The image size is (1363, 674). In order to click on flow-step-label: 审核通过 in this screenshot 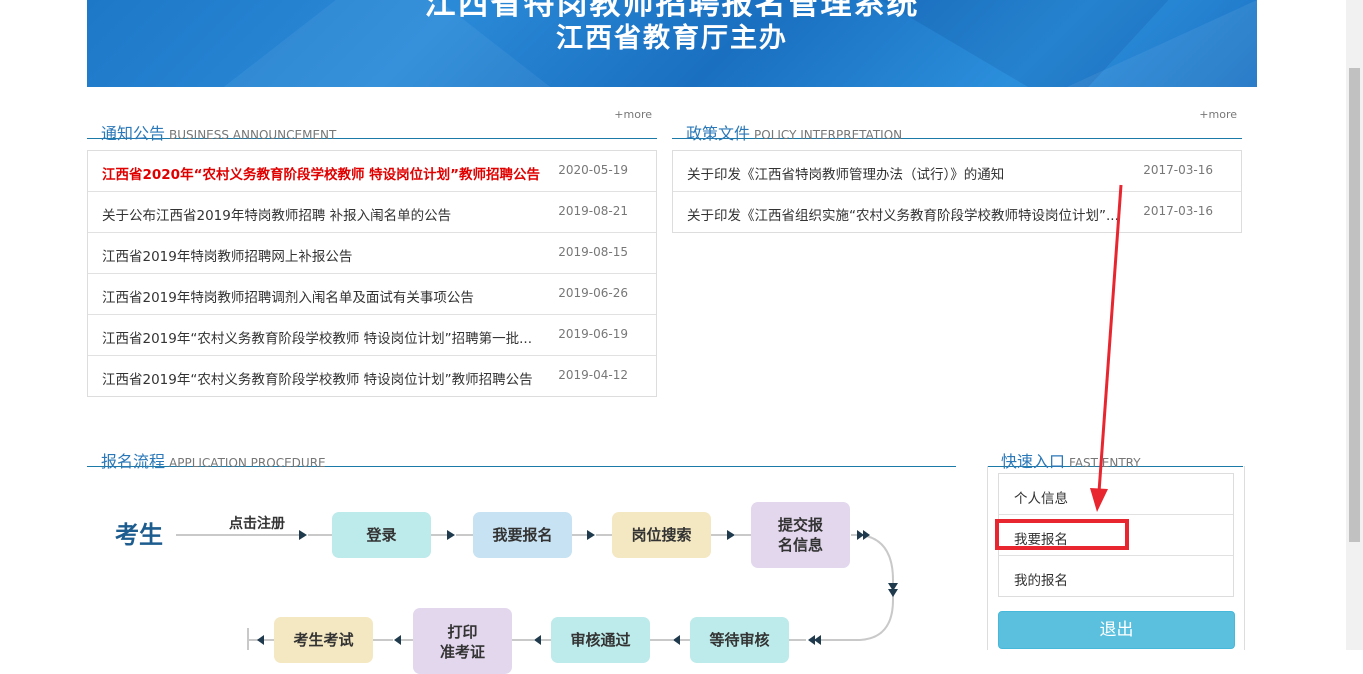, I will do `click(600, 640)`.